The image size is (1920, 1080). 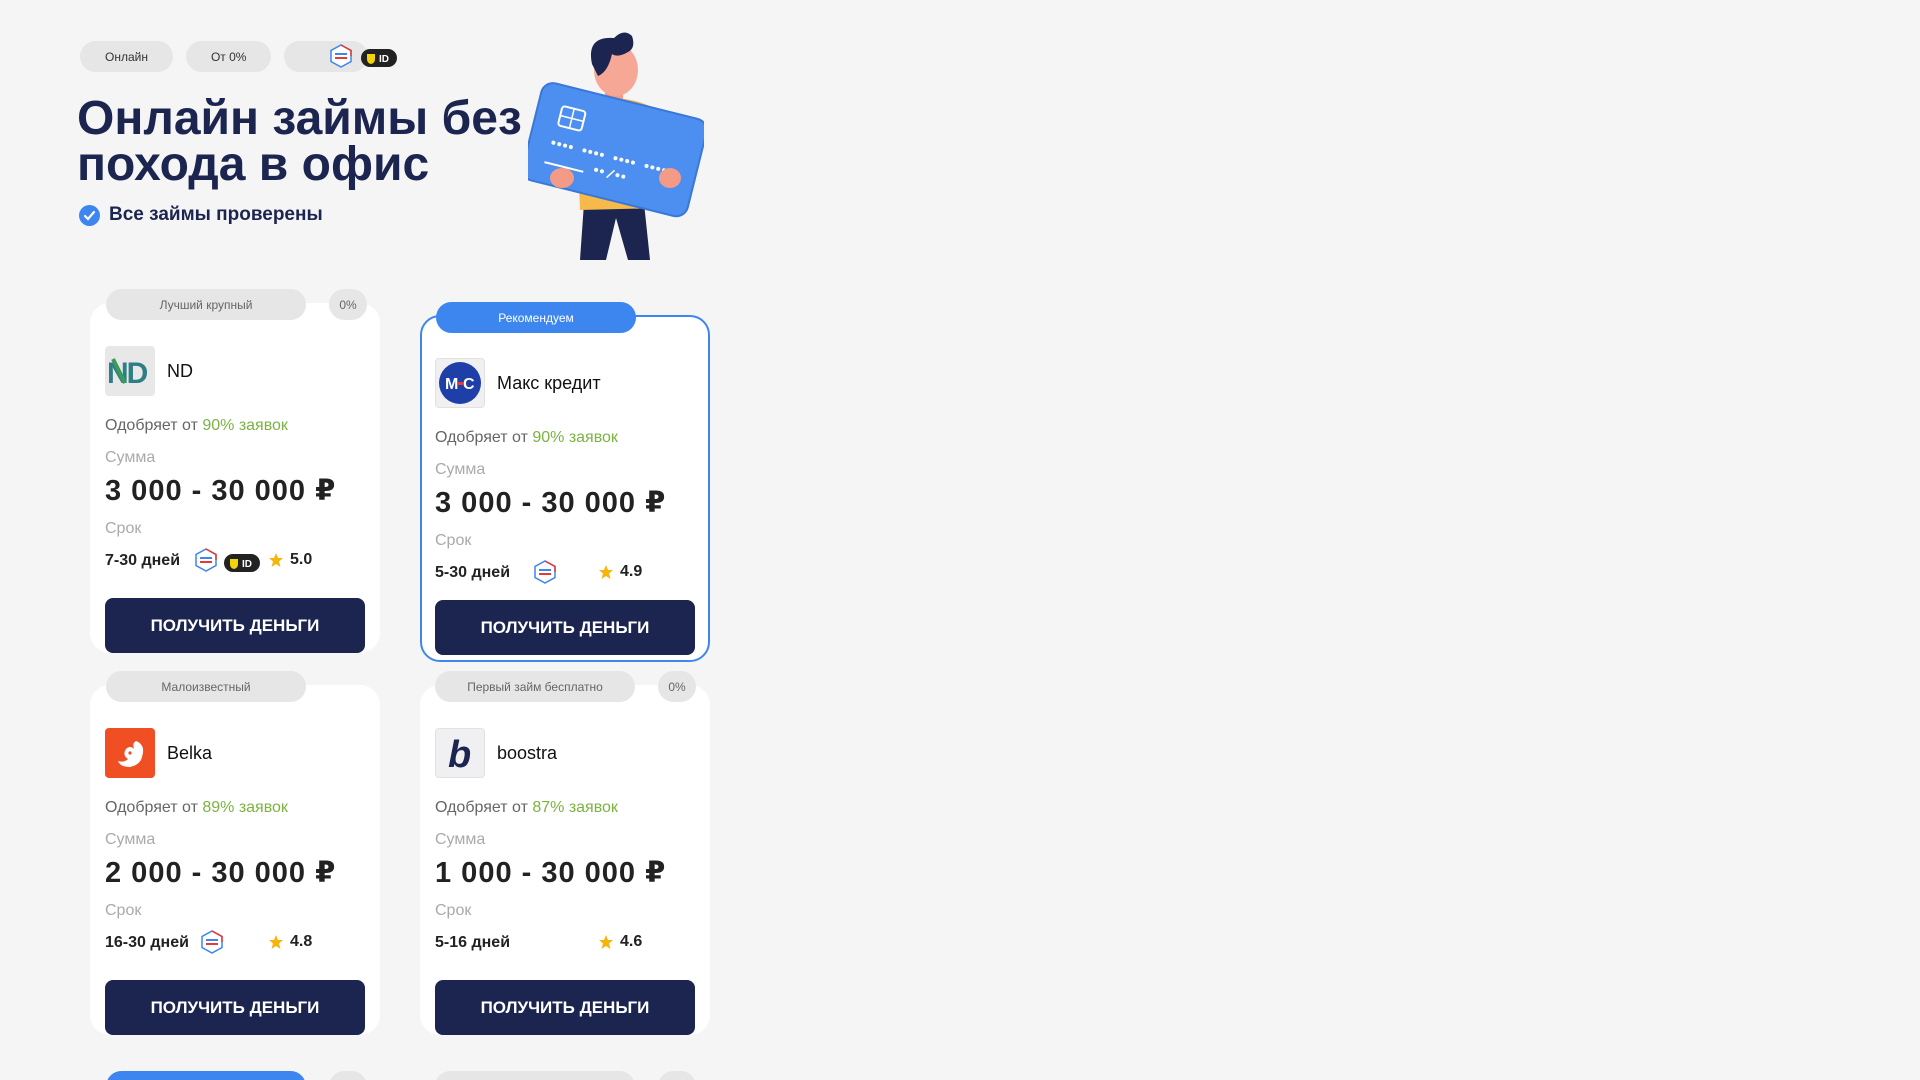 I want to click on lender-header: Belka, so click(x=158, y=753).